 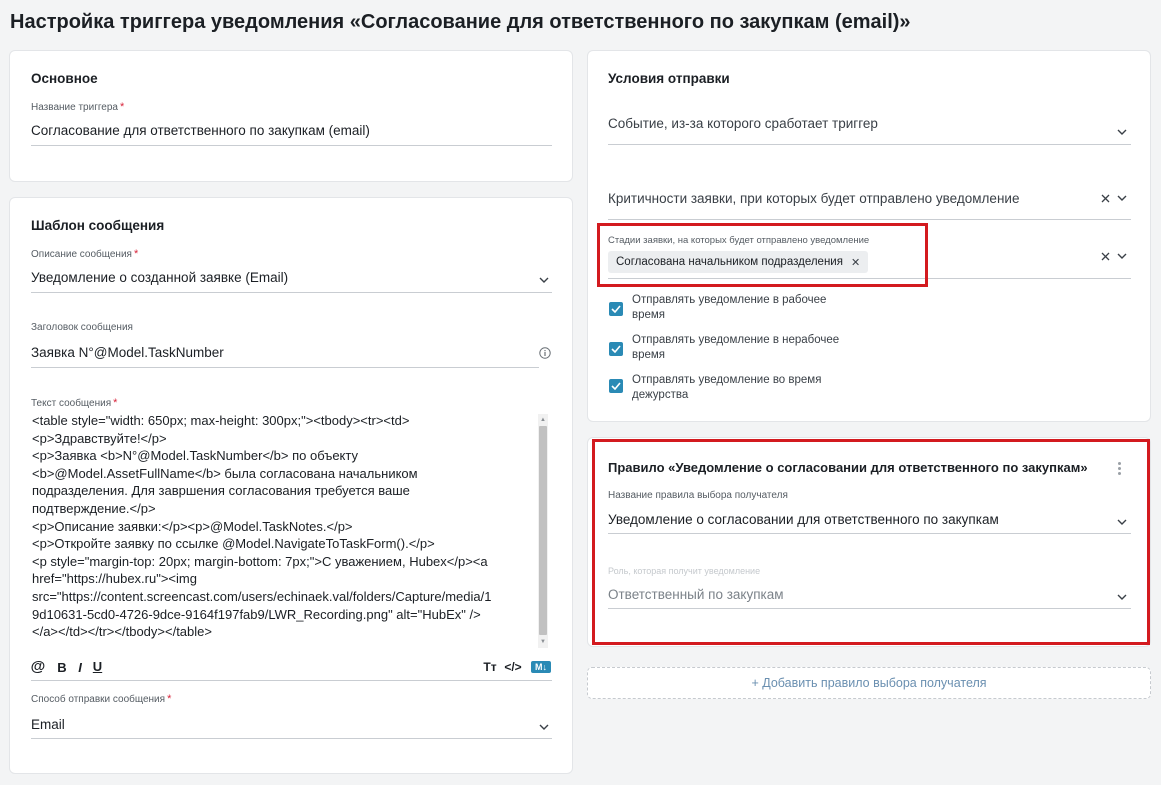 What do you see at coordinates (38, 666) in the screenshot?
I see `mention-button: @` at bounding box center [38, 666].